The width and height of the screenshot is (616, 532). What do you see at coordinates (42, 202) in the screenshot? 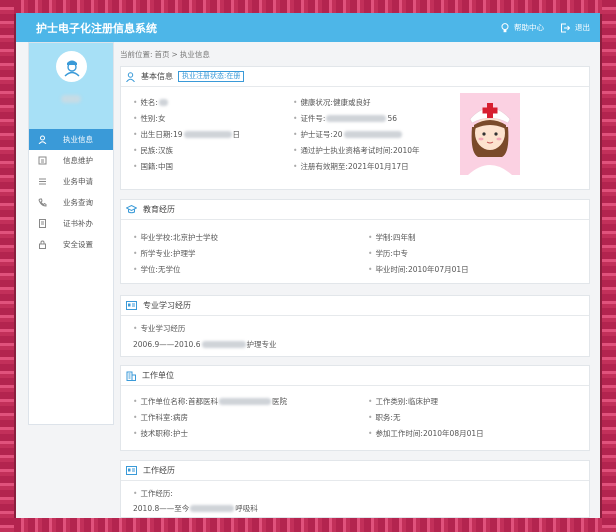
I see `phone-icon` at bounding box center [42, 202].